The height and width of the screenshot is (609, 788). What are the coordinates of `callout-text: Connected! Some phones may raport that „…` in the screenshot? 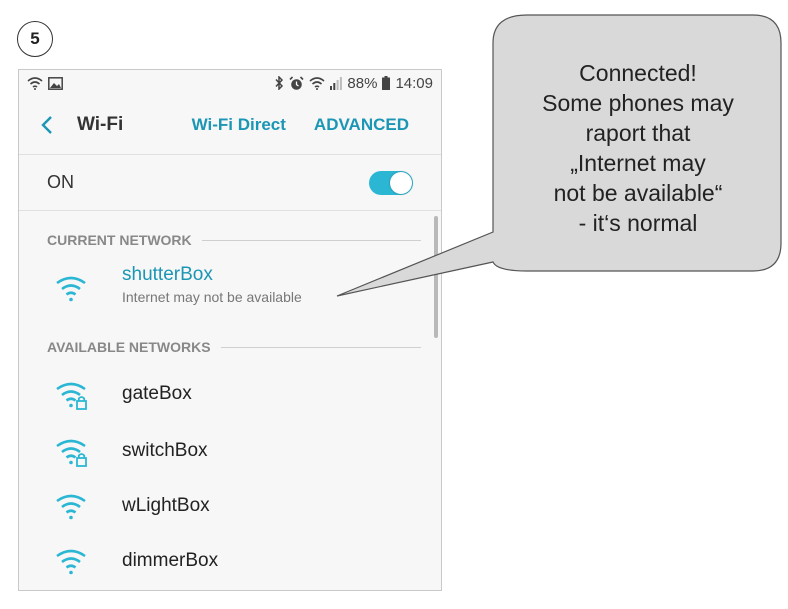 It's located at (638, 148).